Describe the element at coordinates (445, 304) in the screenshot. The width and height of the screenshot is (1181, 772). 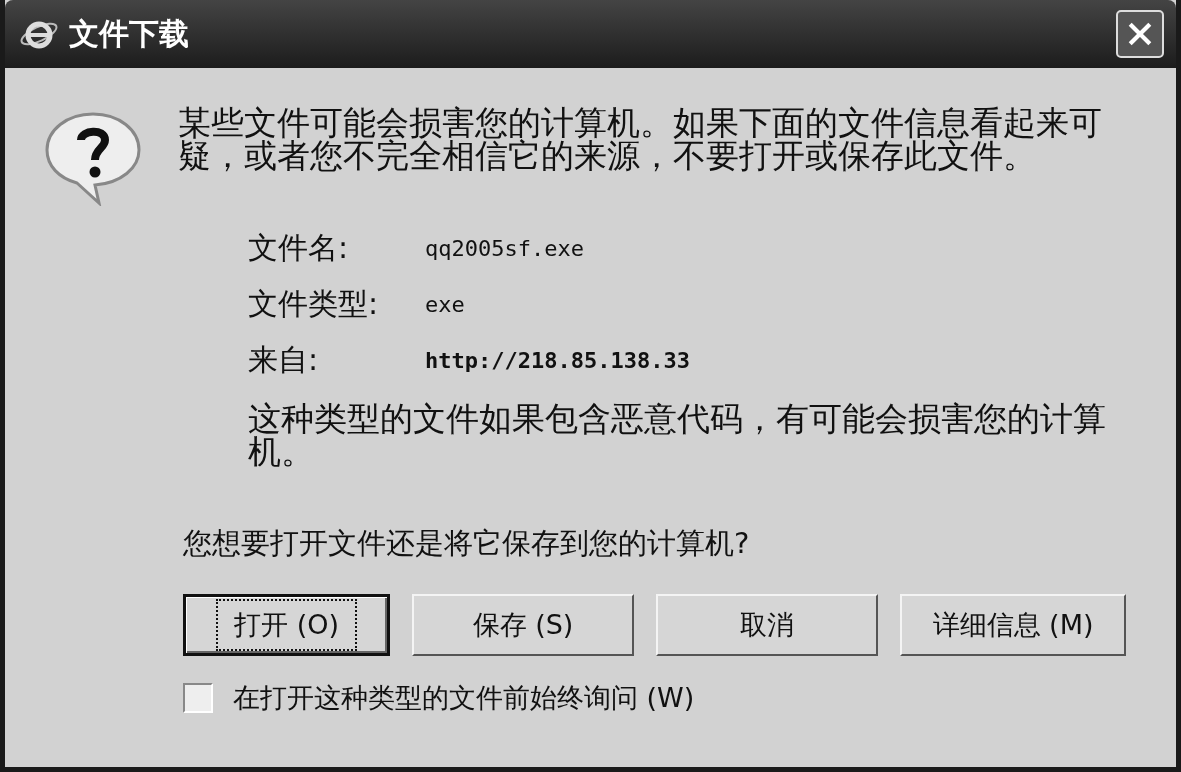
I see `field-value: exe` at that location.